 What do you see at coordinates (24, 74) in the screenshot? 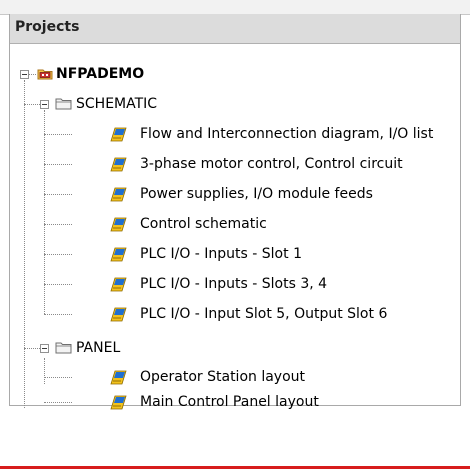
I see `collapse-toggle-project` at bounding box center [24, 74].